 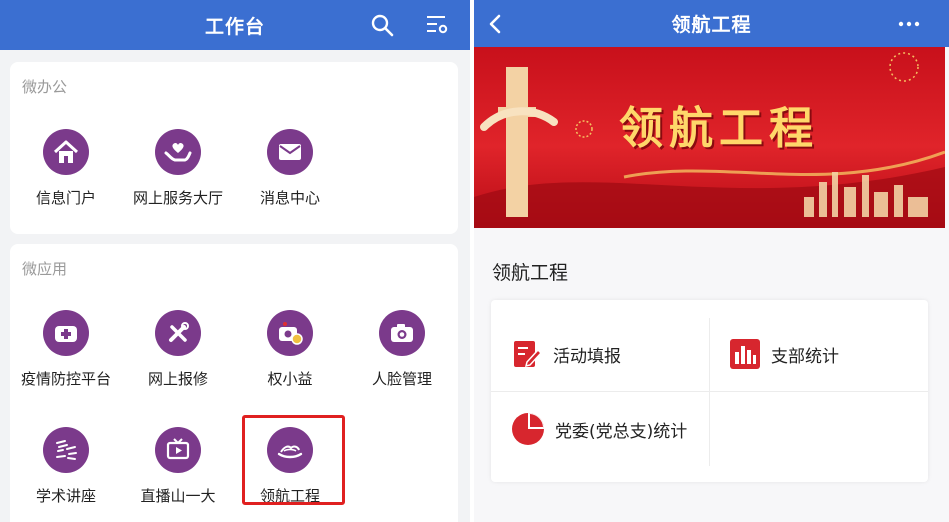 I want to click on banner-title: 领航工程, so click(x=719, y=128).